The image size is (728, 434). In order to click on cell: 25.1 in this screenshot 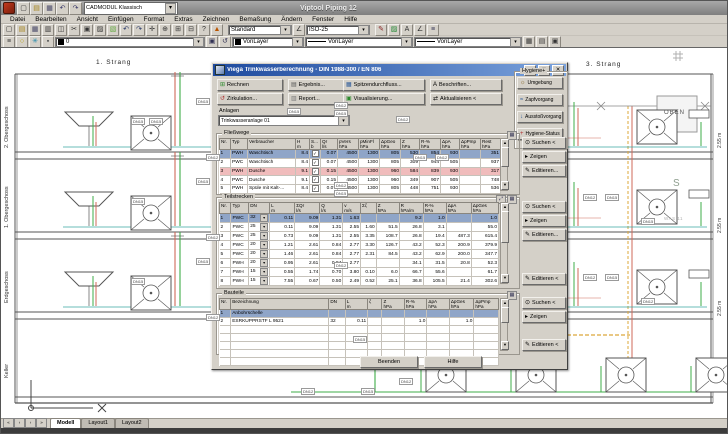, I will do `click(388, 281)`.